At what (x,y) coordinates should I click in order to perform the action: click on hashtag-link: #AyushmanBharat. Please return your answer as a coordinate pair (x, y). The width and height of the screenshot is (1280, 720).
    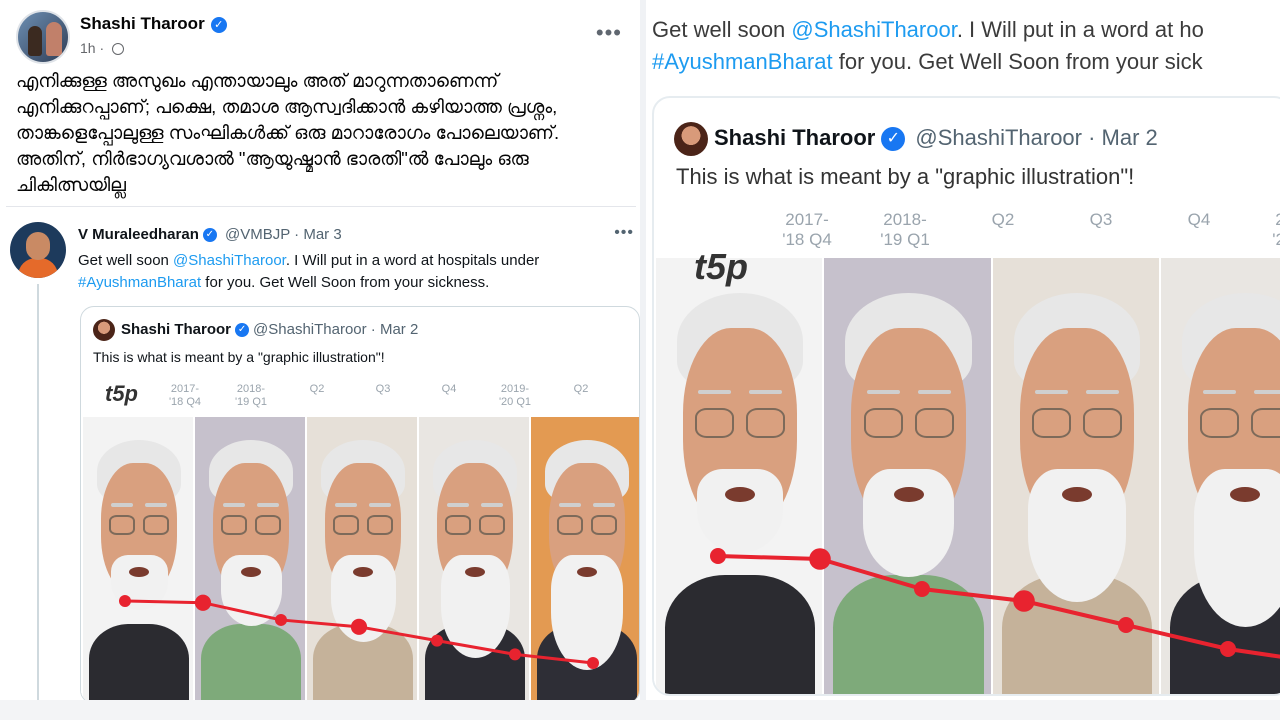
    Looking at the image, I should click on (139, 282).